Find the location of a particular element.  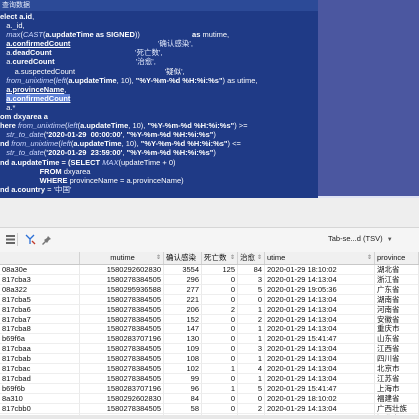

cell-province: 安徽省 is located at coordinates (397, 319).